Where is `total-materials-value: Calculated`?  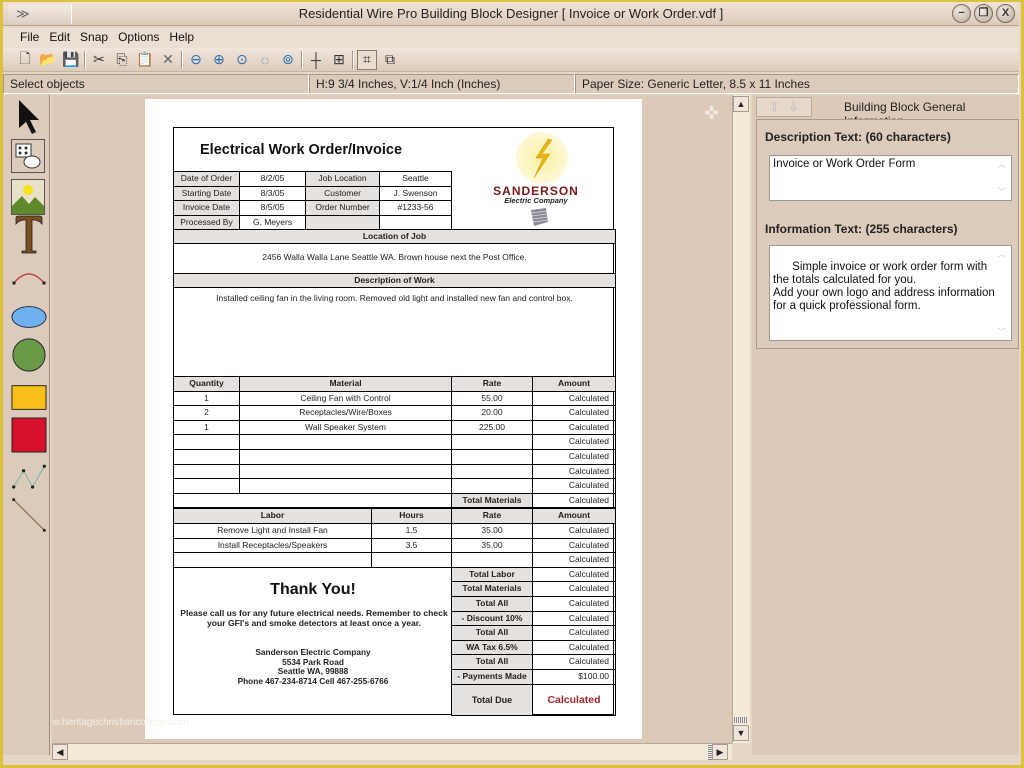 total-materials-value: Calculated is located at coordinates (574, 500).